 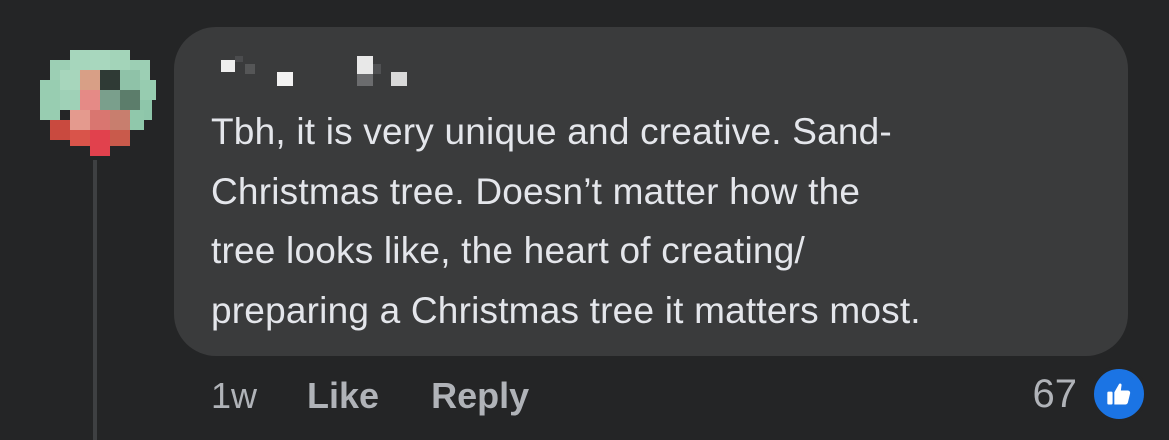 What do you see at coordinates (1055, 393) in the screenshot?
I see `reaction-count: 67` at bounding box center [1055, 393].